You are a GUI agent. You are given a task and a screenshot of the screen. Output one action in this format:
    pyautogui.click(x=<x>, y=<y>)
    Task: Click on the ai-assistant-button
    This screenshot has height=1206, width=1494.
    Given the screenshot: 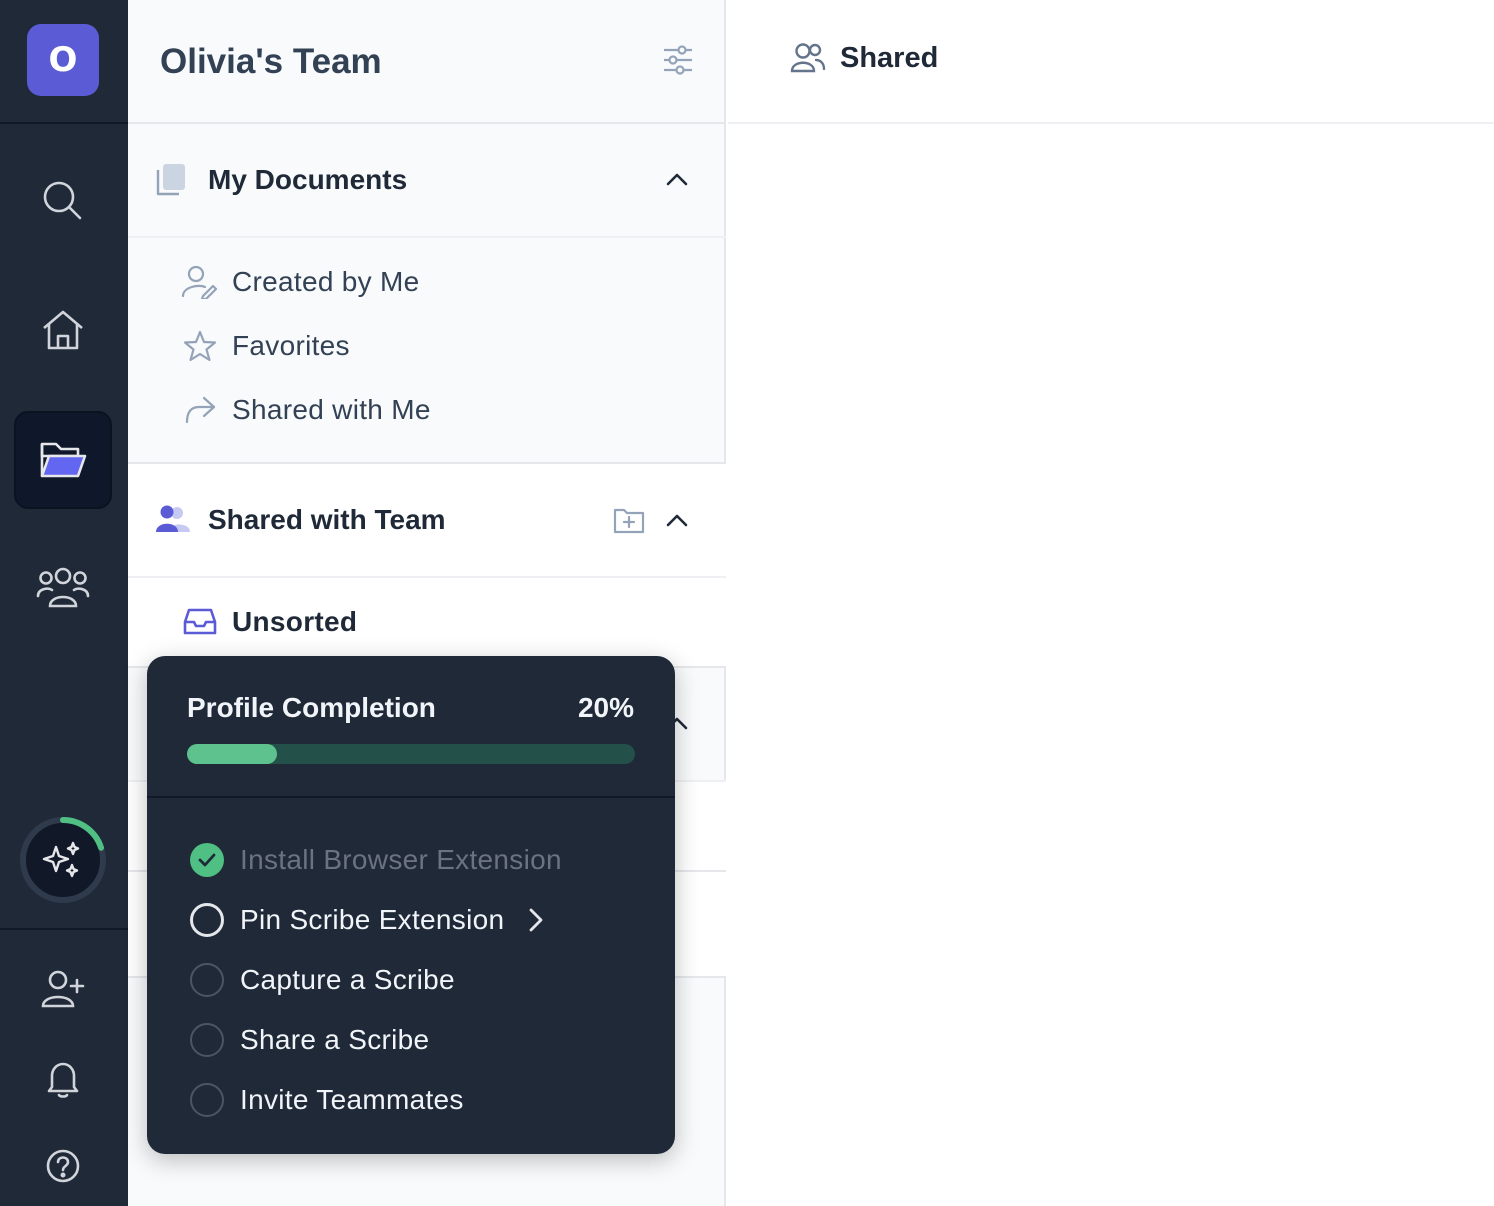 What is the action you would take?
    pyautogui.click(x=63, y=860)
    